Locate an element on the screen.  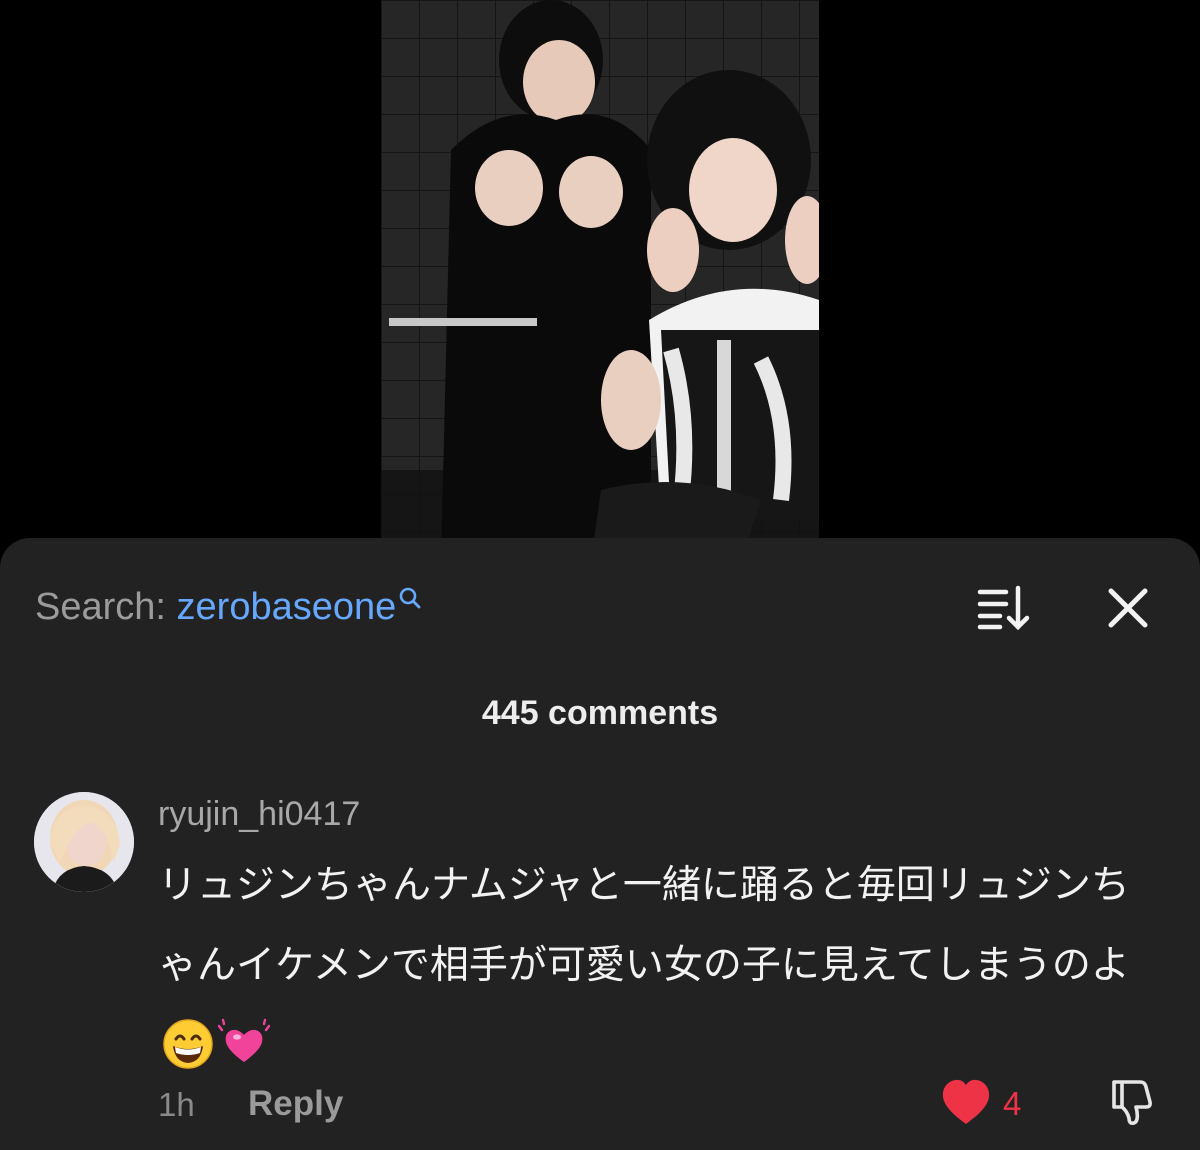
search-icon is located at coordinates (410, 598).